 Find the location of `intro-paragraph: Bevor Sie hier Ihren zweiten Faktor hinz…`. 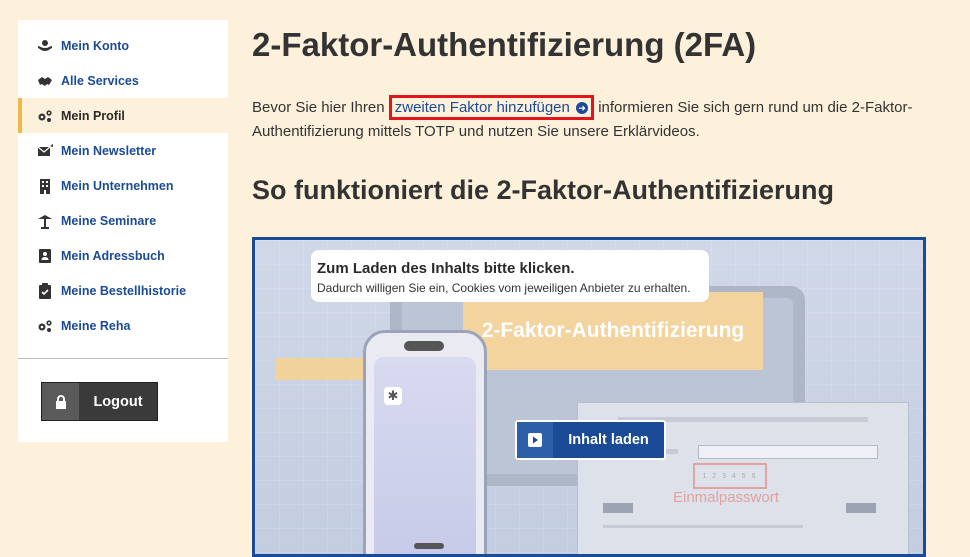

intro-paragraph: Bevor Sie hier Ihren zweiten Faktor hinz… is located at coordinates (597, 119).